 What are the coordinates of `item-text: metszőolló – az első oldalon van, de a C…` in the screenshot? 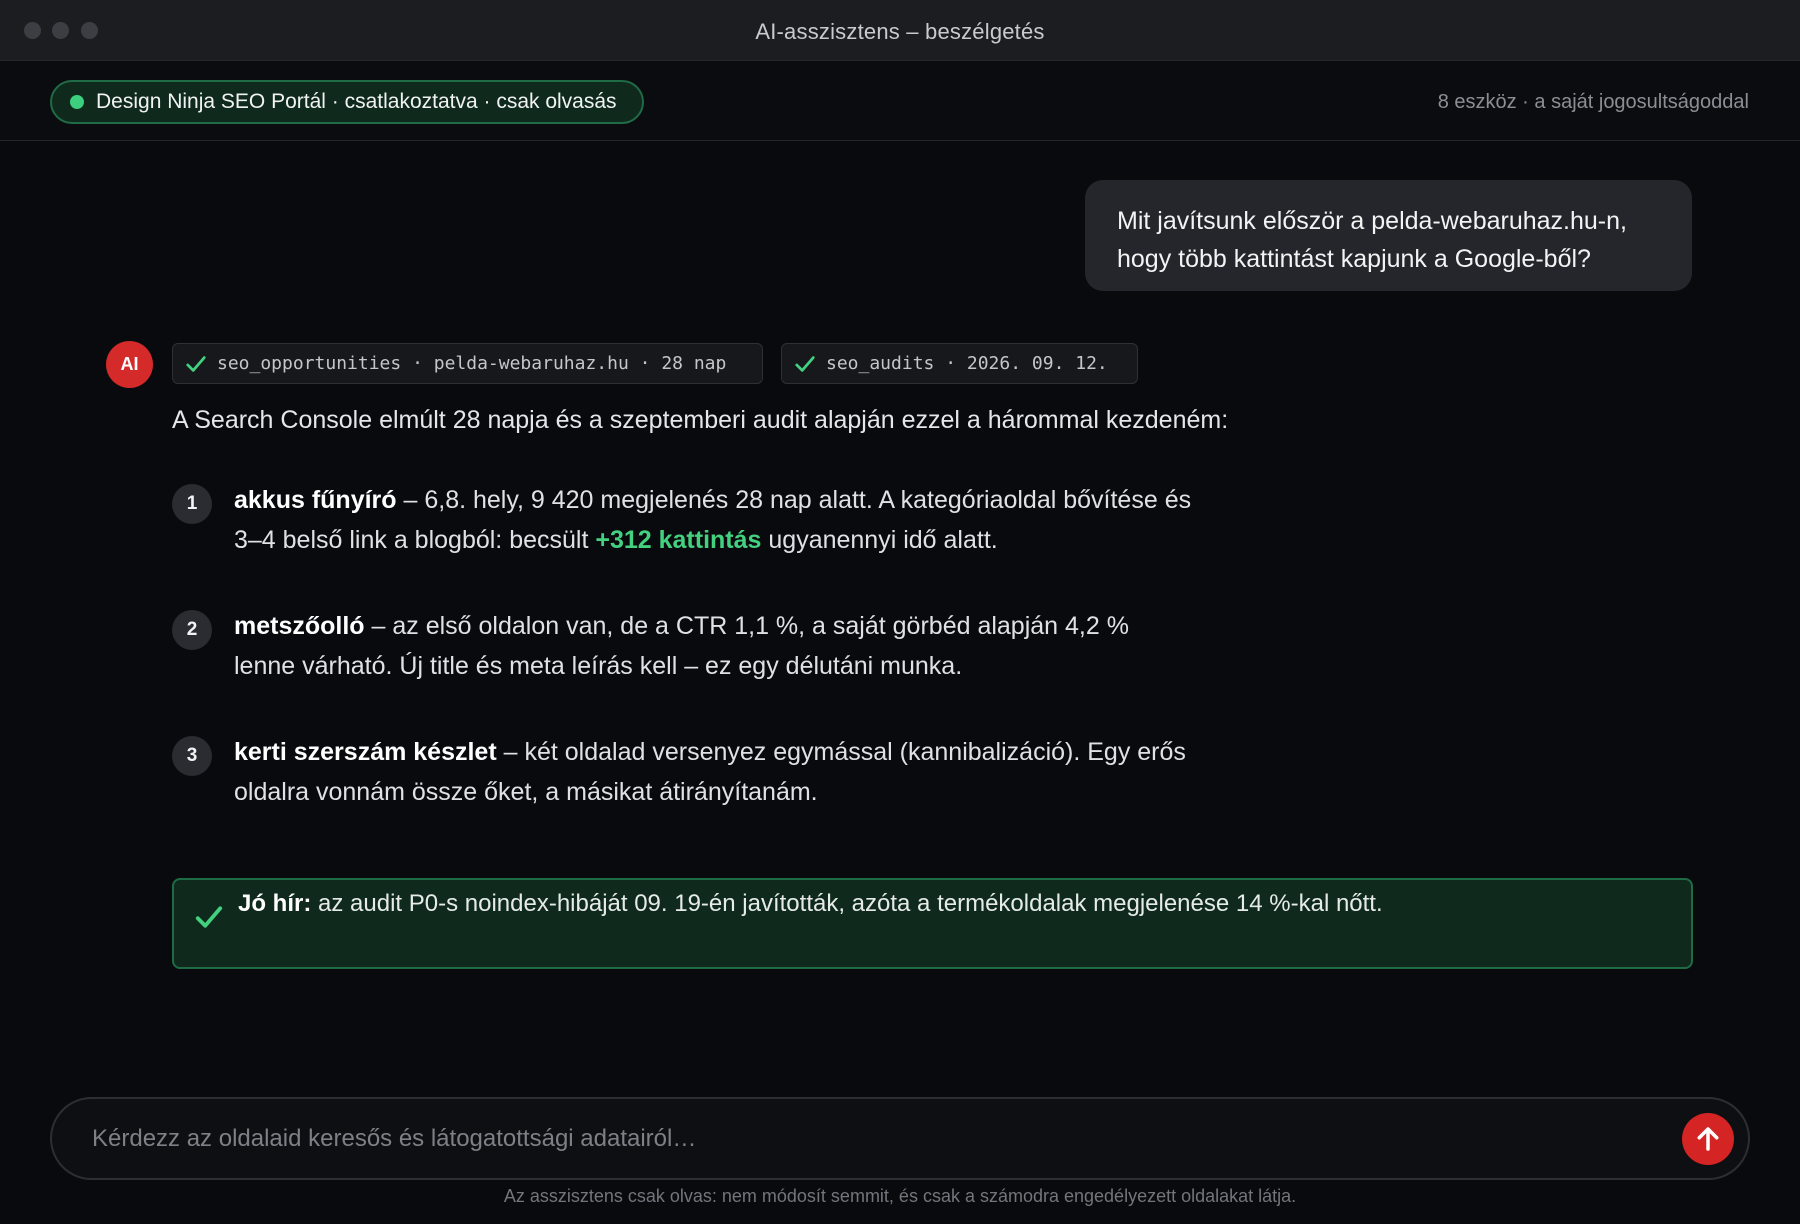 It's located at (714, 646).